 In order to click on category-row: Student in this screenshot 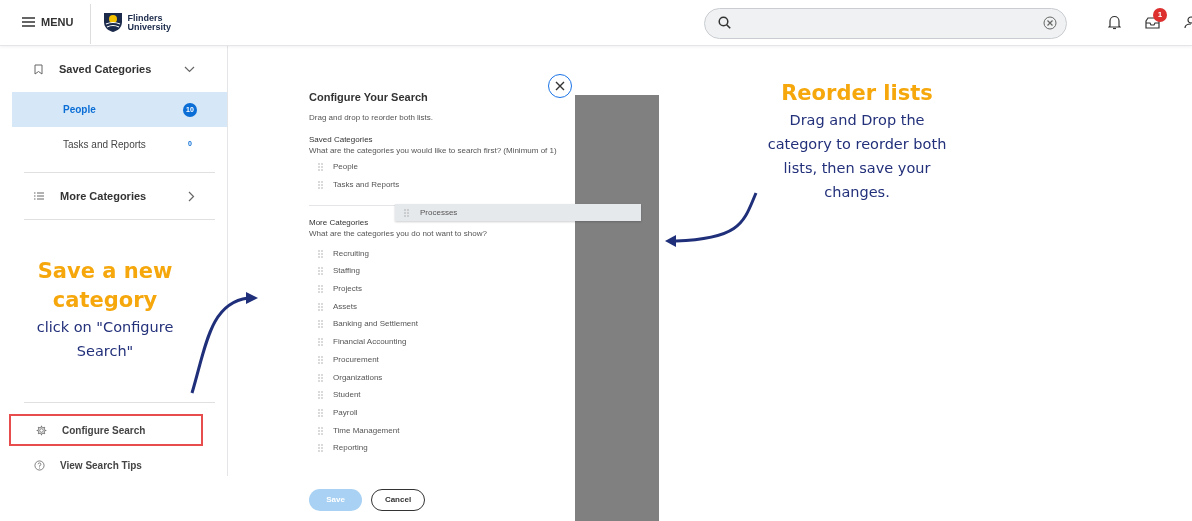, I will do `click(442, 395)`.